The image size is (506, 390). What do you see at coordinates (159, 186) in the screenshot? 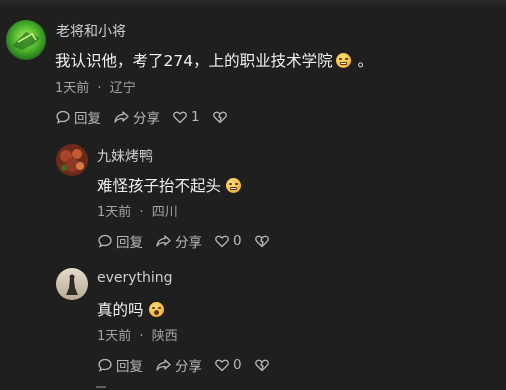
I see `comment-text-body: 难怪孩子抬不起头` at bounding box center [159, 186].